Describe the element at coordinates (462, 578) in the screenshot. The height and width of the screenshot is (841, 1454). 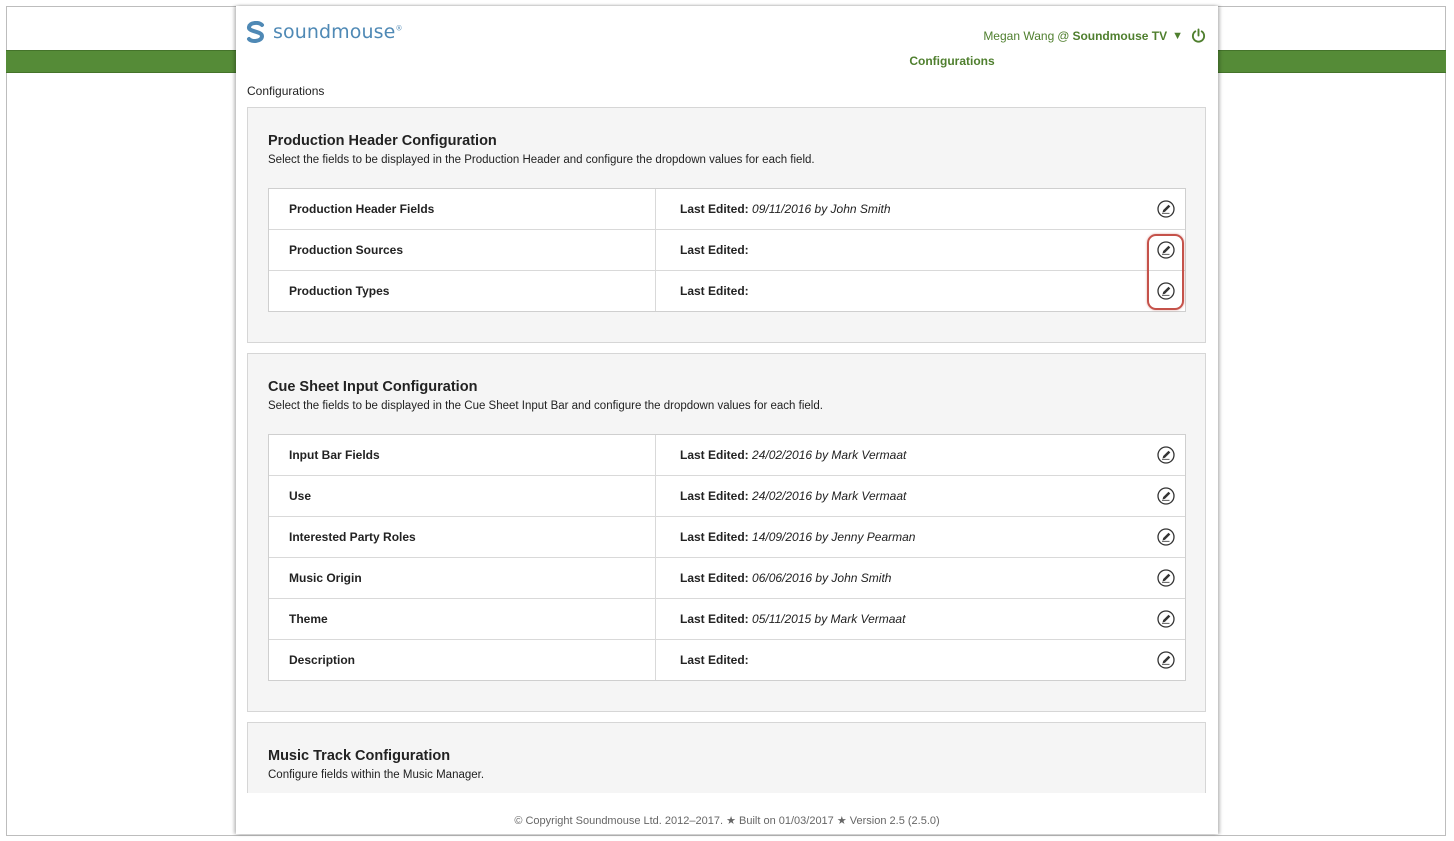
I see `row-name: Music Origin` at that location.